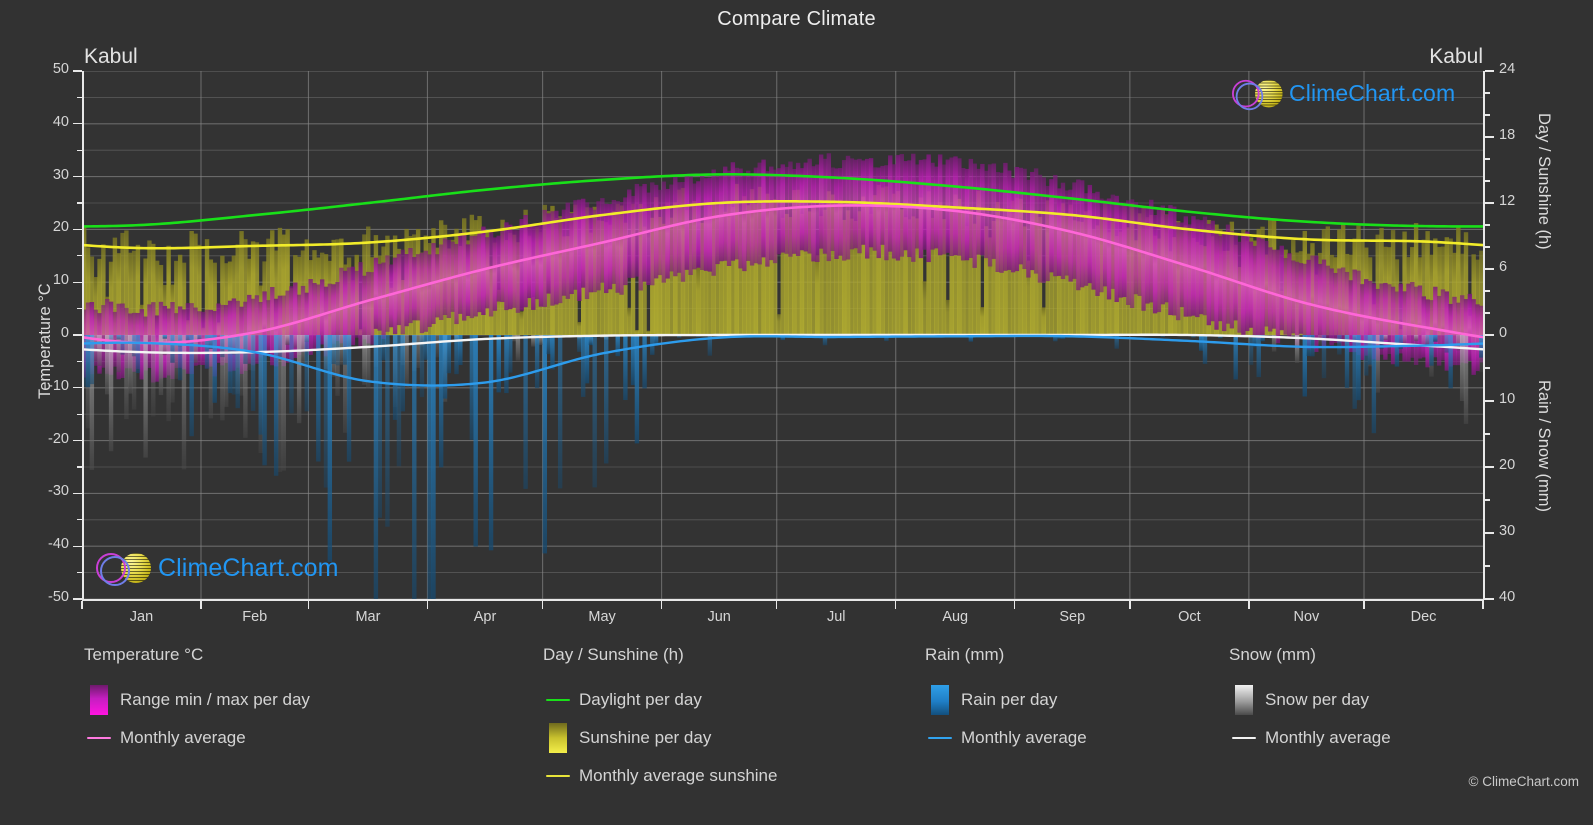  I want to click on legend-heading: Rain (mm), so click(965, 654).